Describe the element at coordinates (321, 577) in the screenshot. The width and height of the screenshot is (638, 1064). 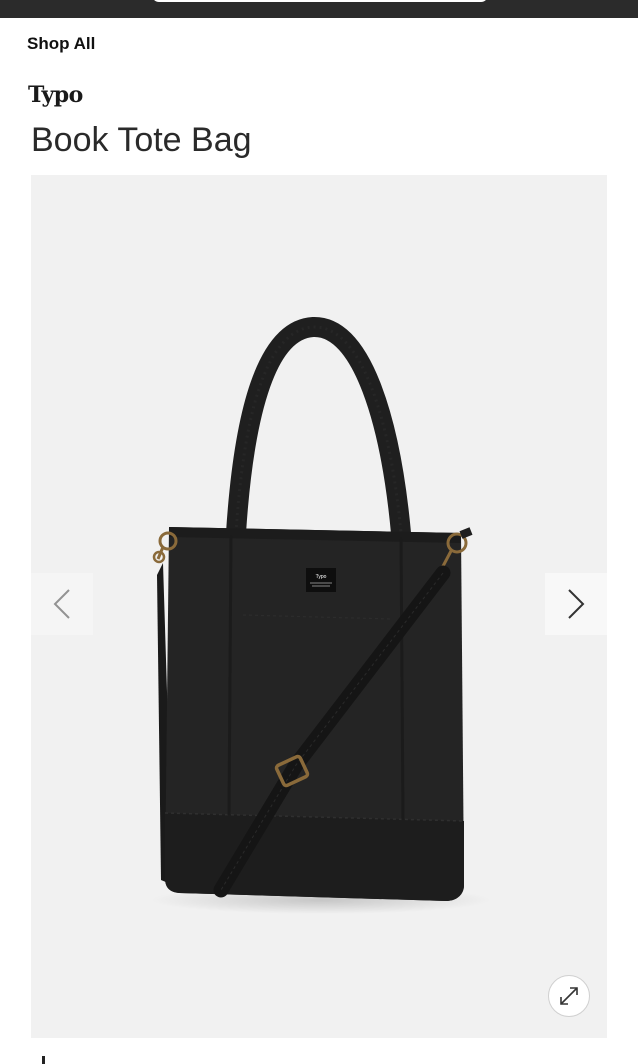
I see `bag-label-text: Typo` at that location.